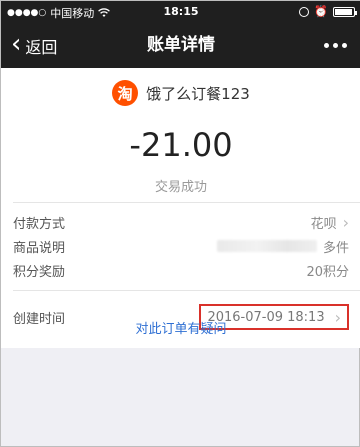 The width and height of the screenshot is (360, 447). I want to click on nav-bar: ‹ 返回 账单详情, so click(180, 45).